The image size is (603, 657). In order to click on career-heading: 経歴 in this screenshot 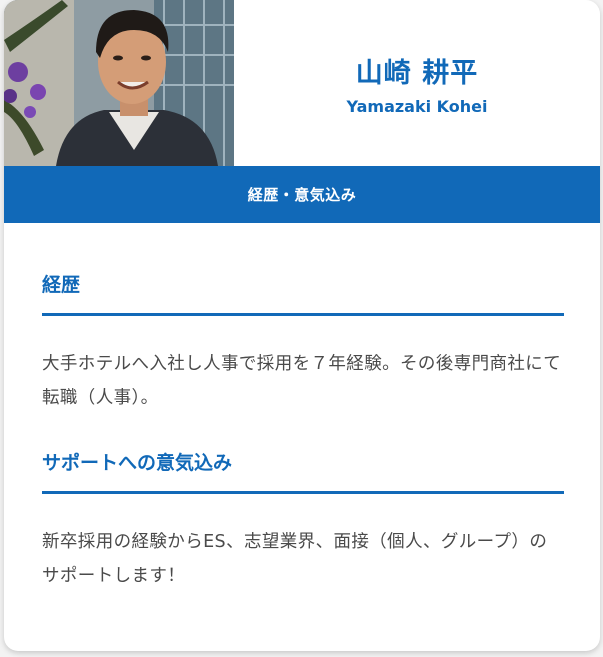, I will do `click(303, 293)`.